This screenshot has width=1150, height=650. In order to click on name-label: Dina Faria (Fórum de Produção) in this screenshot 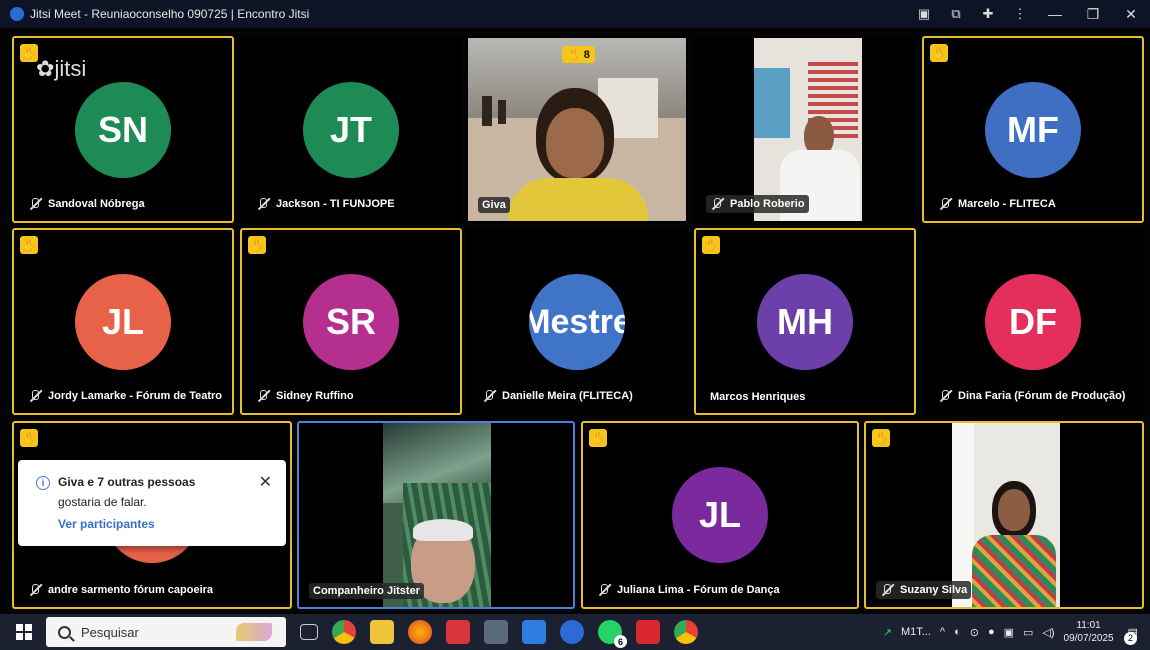, I will do `click(1042, 396)`.